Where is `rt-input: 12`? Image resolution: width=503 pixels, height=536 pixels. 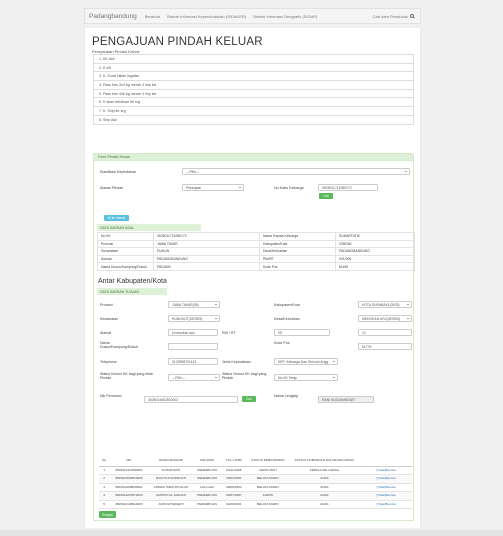
rt-input: 12 is located at coordinates (385, 332).